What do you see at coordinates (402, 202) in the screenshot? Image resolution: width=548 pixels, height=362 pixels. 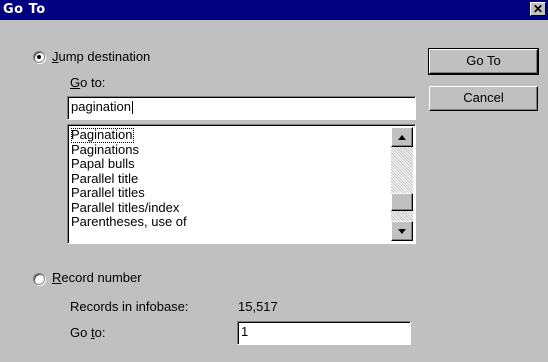 I see `scroll-thumb` at bounding box center [402, 202].